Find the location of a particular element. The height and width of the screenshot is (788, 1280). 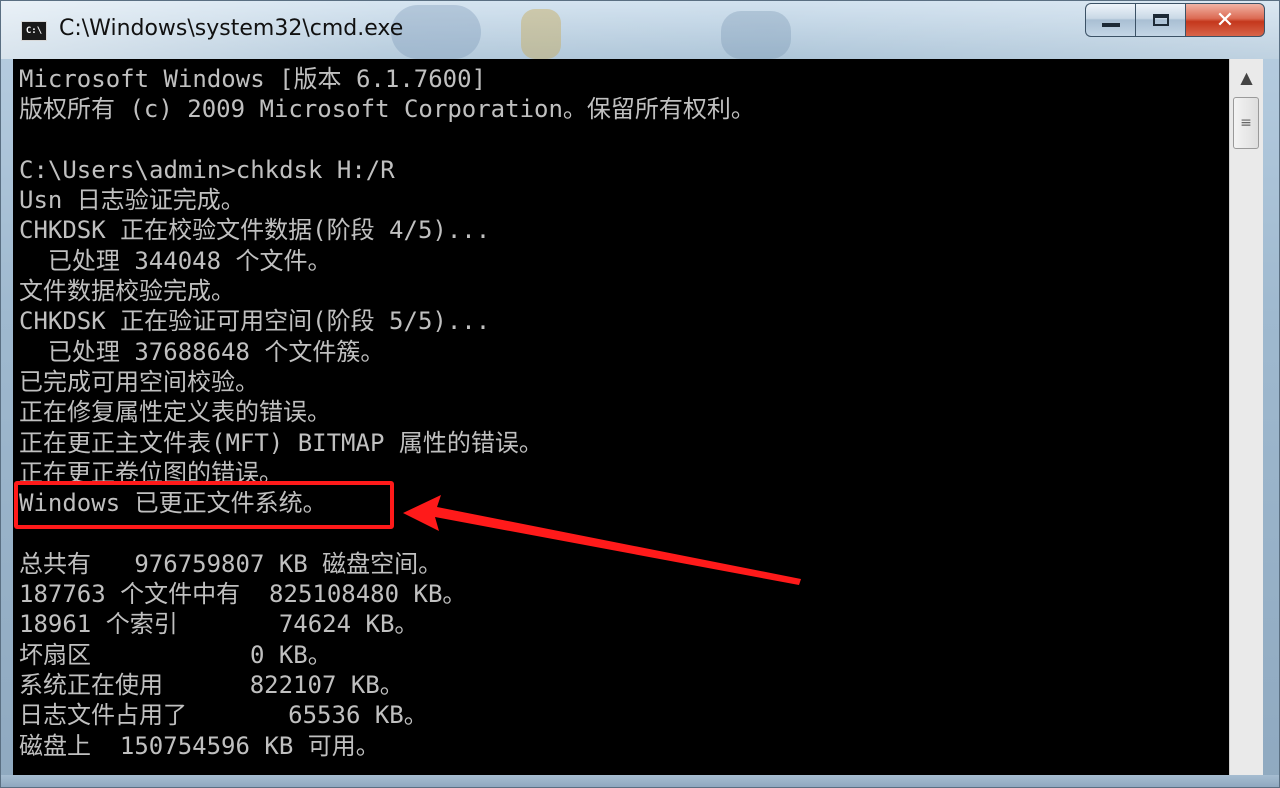

console-line: 已处理 37688648 个文件簇。 is located at coordinates (202, 351).